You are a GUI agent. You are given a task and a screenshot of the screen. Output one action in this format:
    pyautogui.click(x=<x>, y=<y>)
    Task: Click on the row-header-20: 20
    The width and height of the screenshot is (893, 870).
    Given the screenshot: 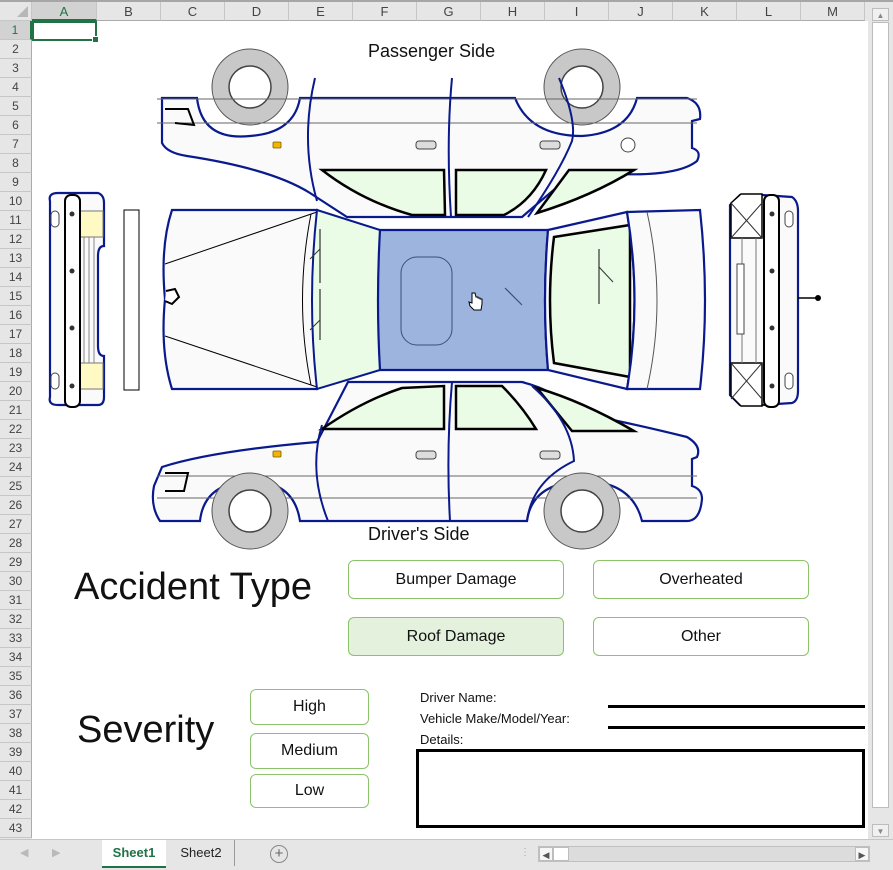 What is the action you would take?
    pyautogui.click(x=16, y=391)
    